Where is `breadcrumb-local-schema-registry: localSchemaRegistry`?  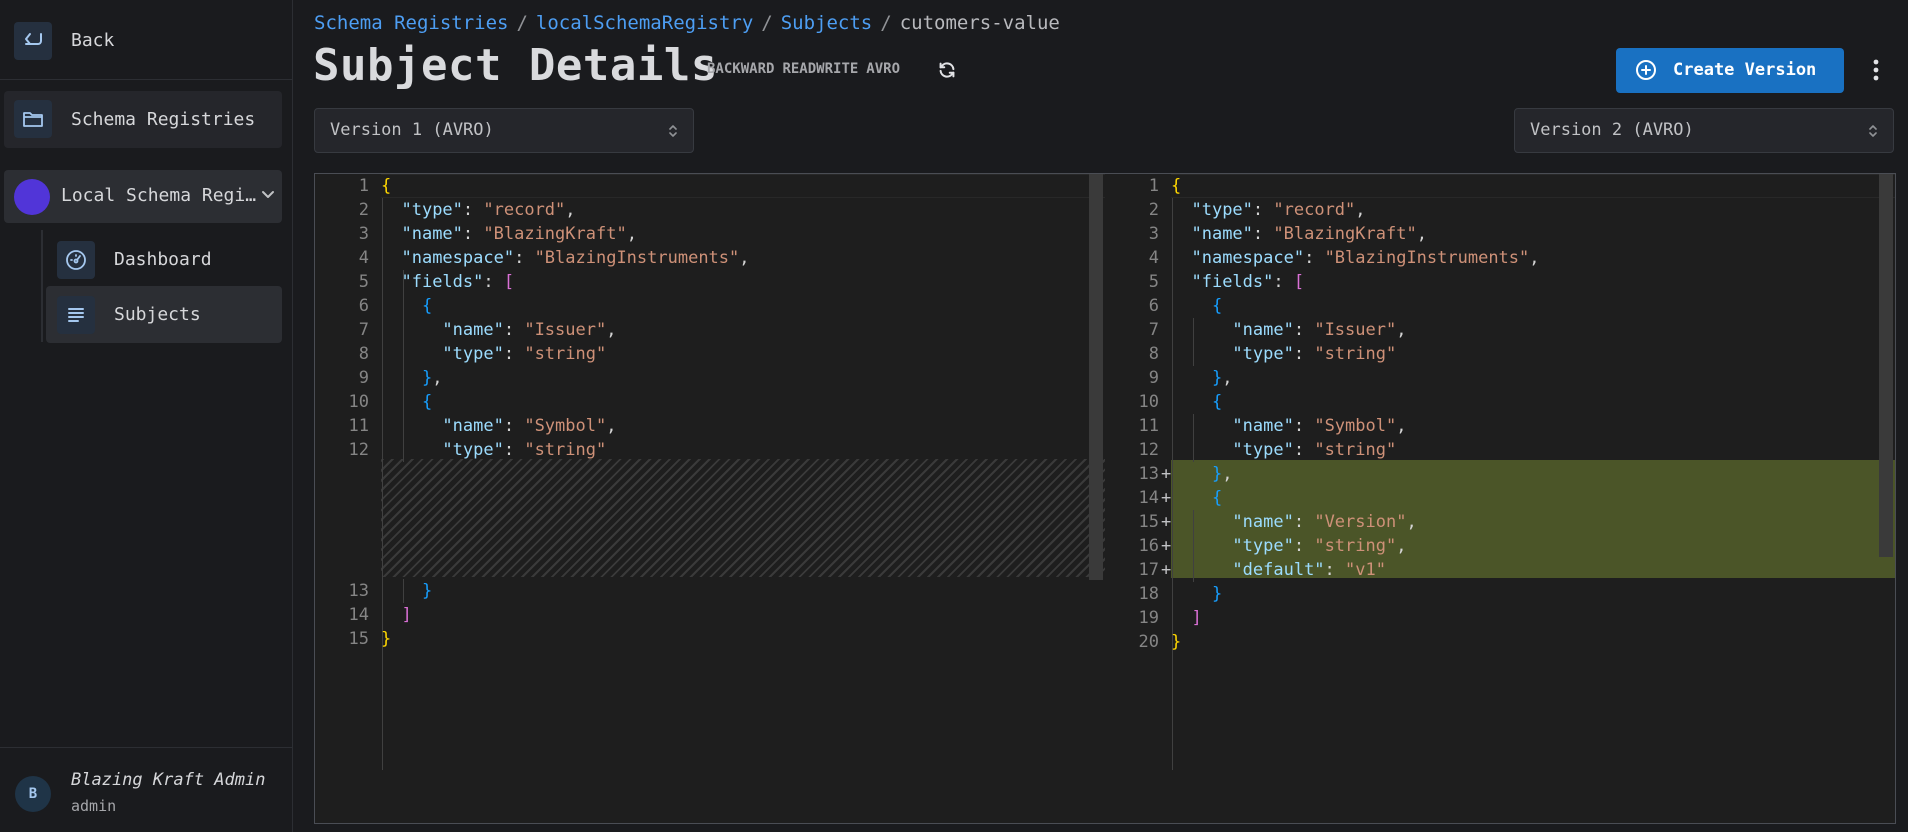
breadcrumb-local-schema-registry: localSchemaRegistry is located at coordinates (644, 23).